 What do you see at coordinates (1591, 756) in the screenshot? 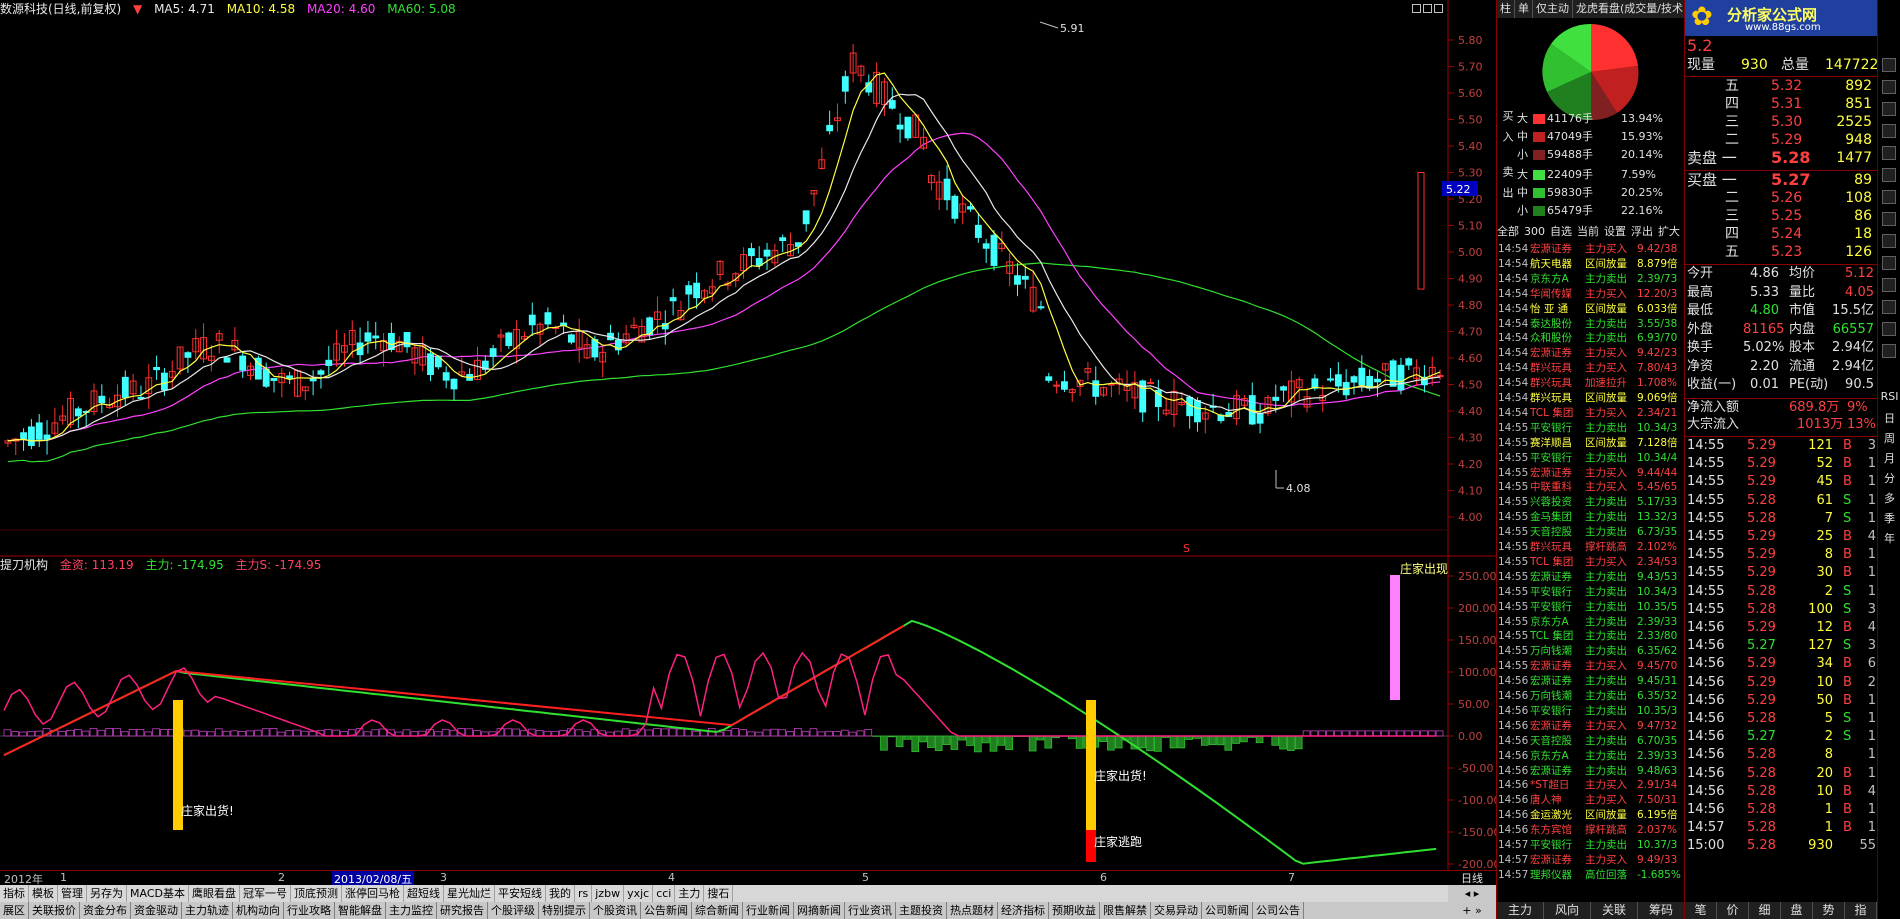
I see `news-row: 14:56 京东方A 主力卖出 2.39/33` at bounding box center [1591, 756].